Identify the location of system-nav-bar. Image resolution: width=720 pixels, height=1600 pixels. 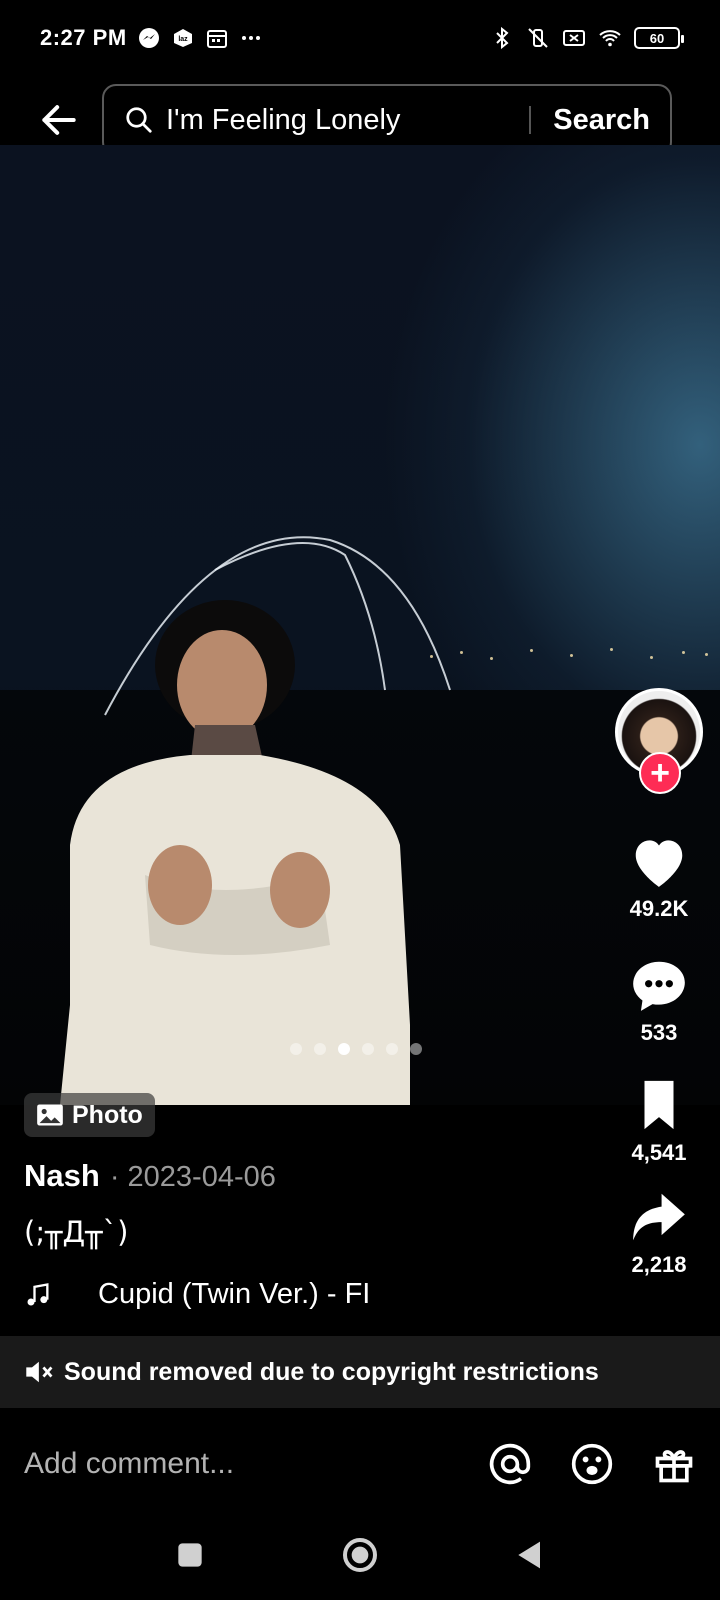
(360, 1555).